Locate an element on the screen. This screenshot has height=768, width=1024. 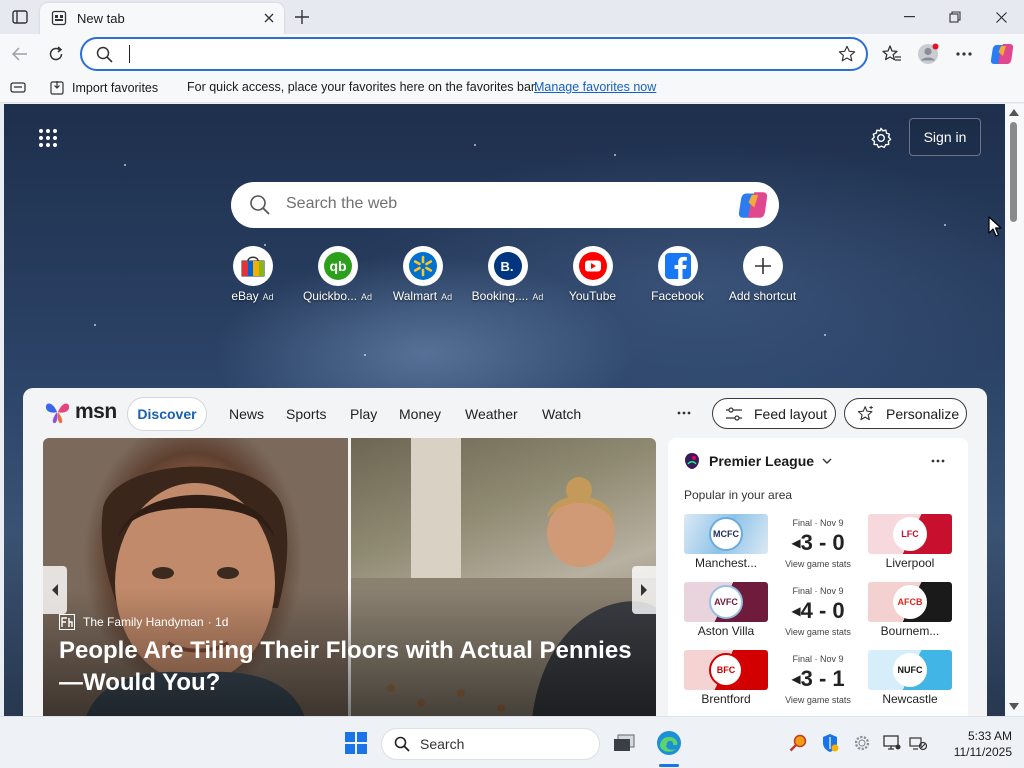
tray-app-button is located at coordinates (798, 743).